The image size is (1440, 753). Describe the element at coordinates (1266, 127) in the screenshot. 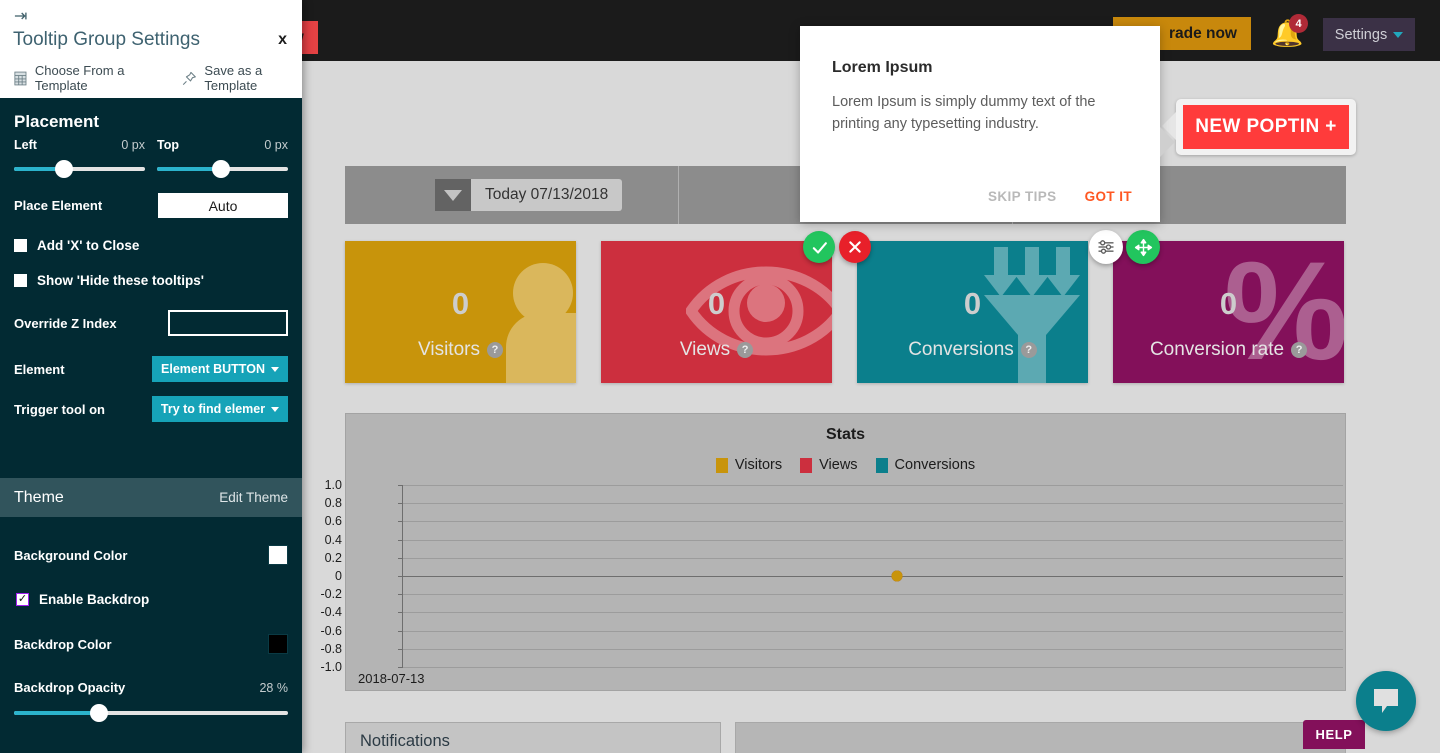

I see `new-poptin-button: NEW POPTIN +` at that location.